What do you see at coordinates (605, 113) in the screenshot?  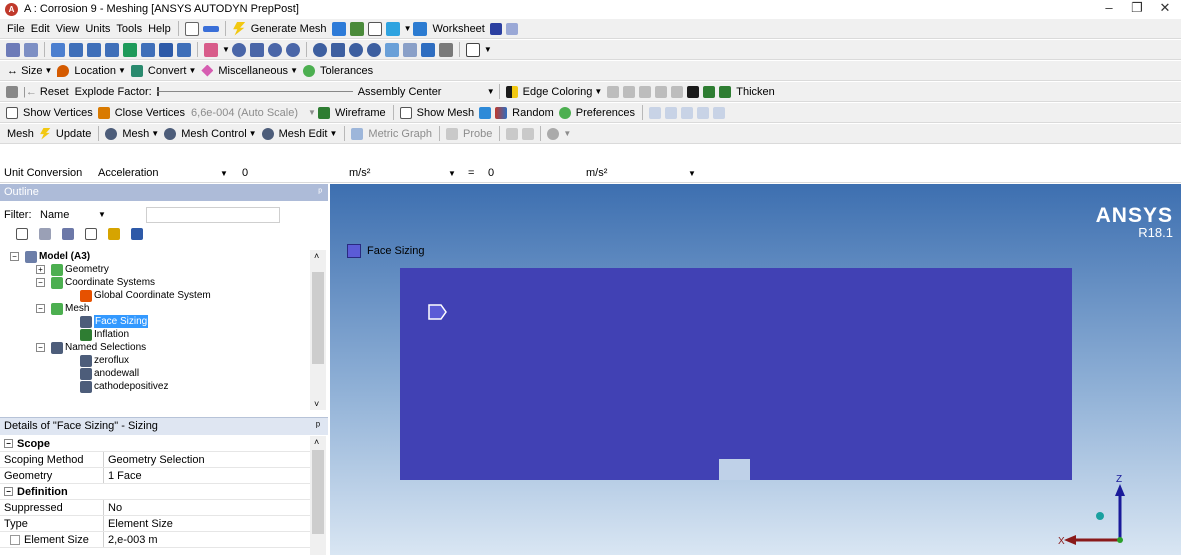 I see `preferences-button: Preferences` at bounding box center [605, 113].